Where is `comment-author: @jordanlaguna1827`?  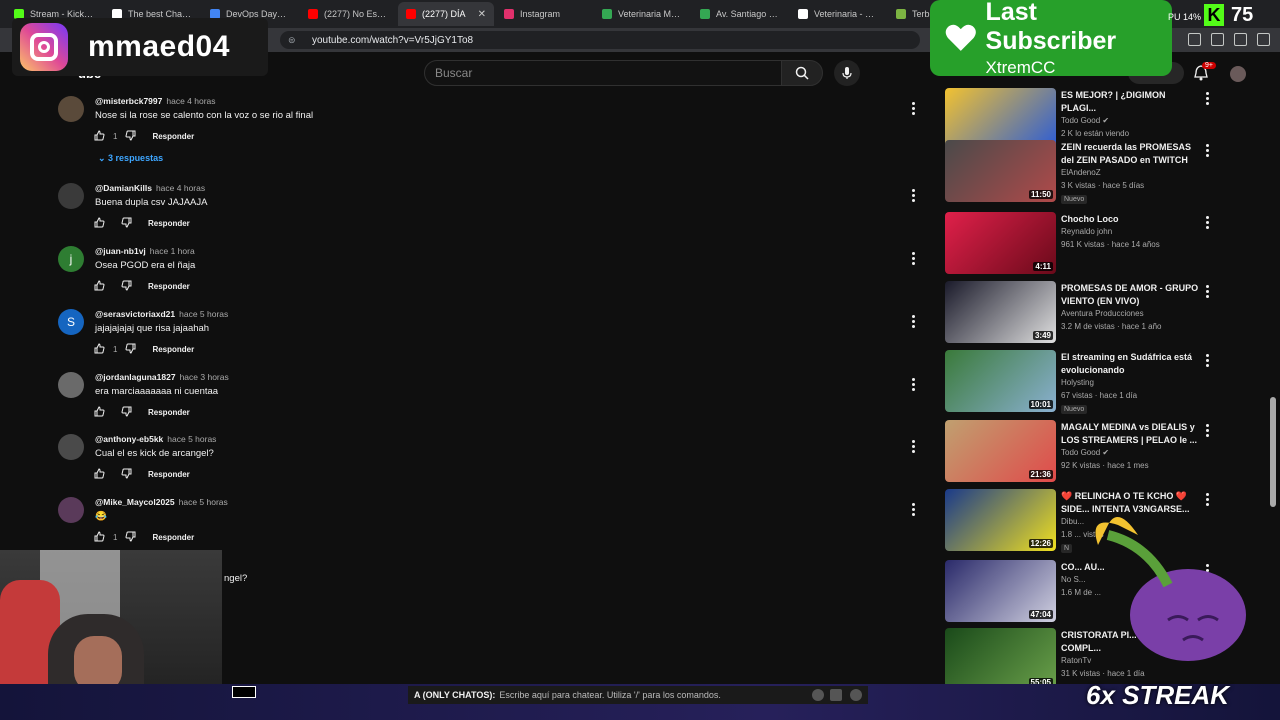 comment-author: @jordanlaguna1827 is located at coordinates (135, 377).